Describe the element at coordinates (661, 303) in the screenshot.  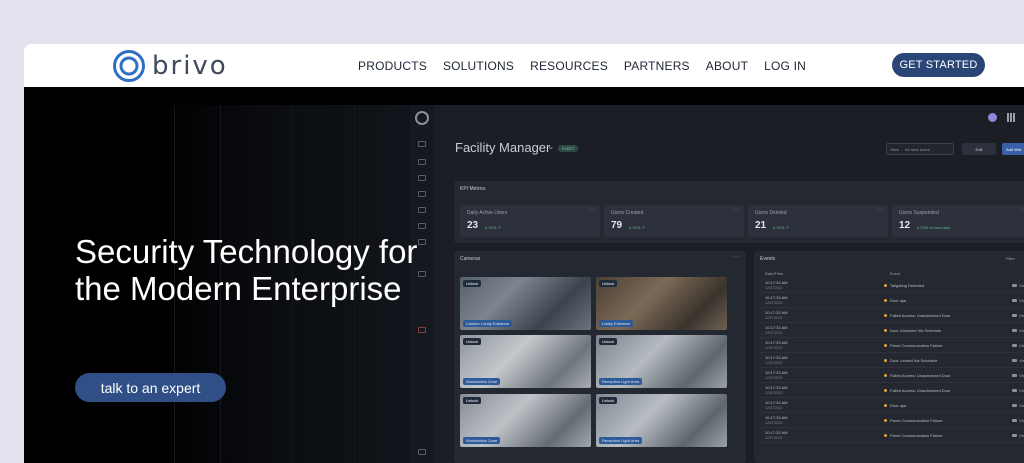
I see `camera-tile: Unlock Lobby Entrance` at that location.